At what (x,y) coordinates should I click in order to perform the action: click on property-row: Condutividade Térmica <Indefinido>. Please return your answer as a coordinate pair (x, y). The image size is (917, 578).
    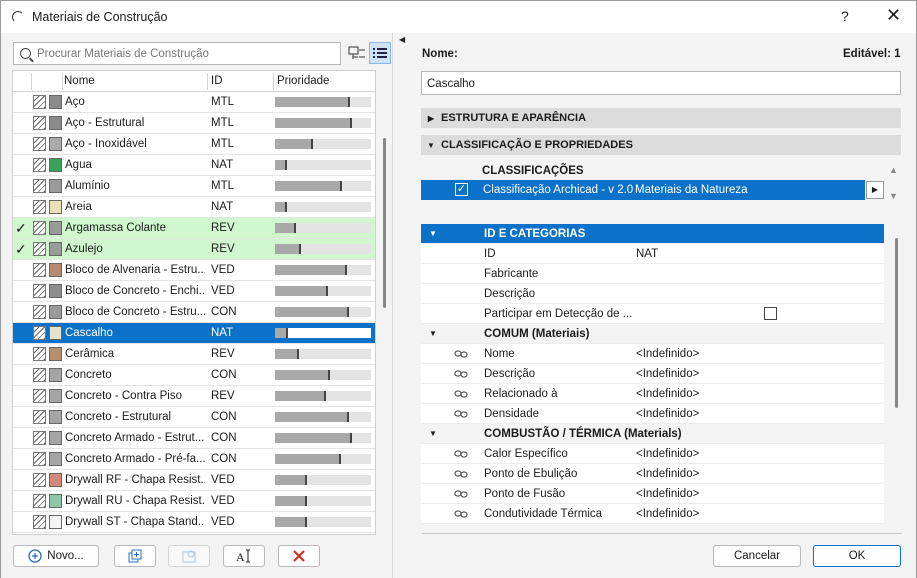
    Looking at the image, I should click on (652, 514).